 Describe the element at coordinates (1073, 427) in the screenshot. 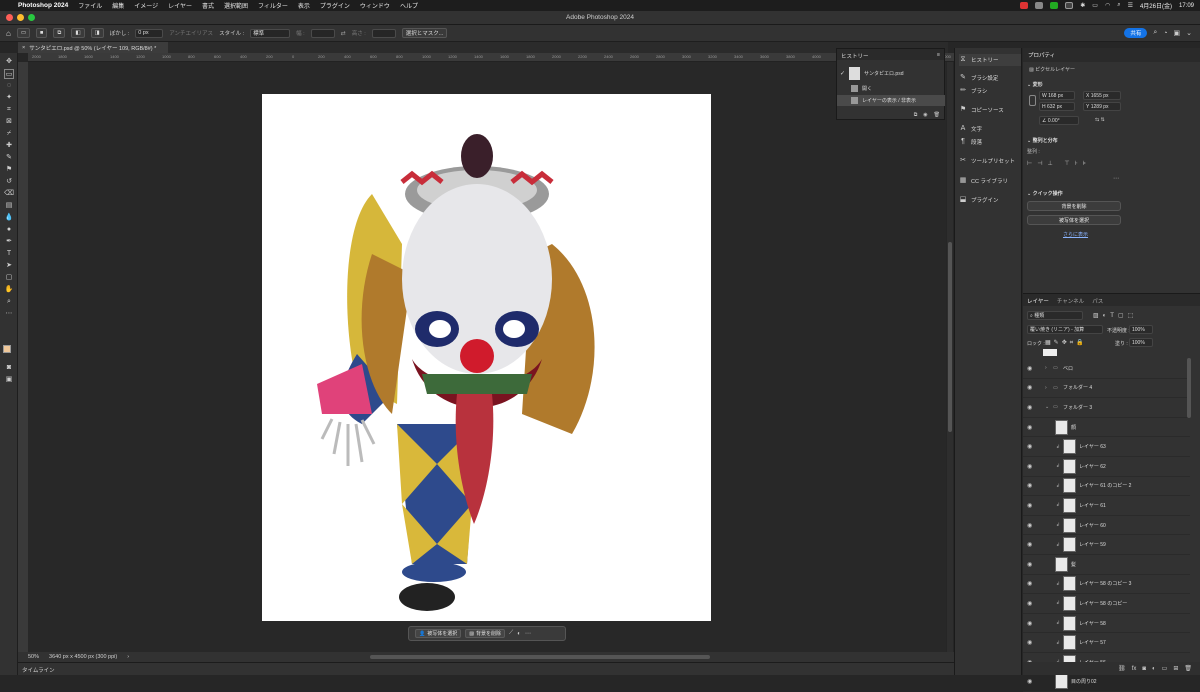

I see `layer-name: 顔` at that location.